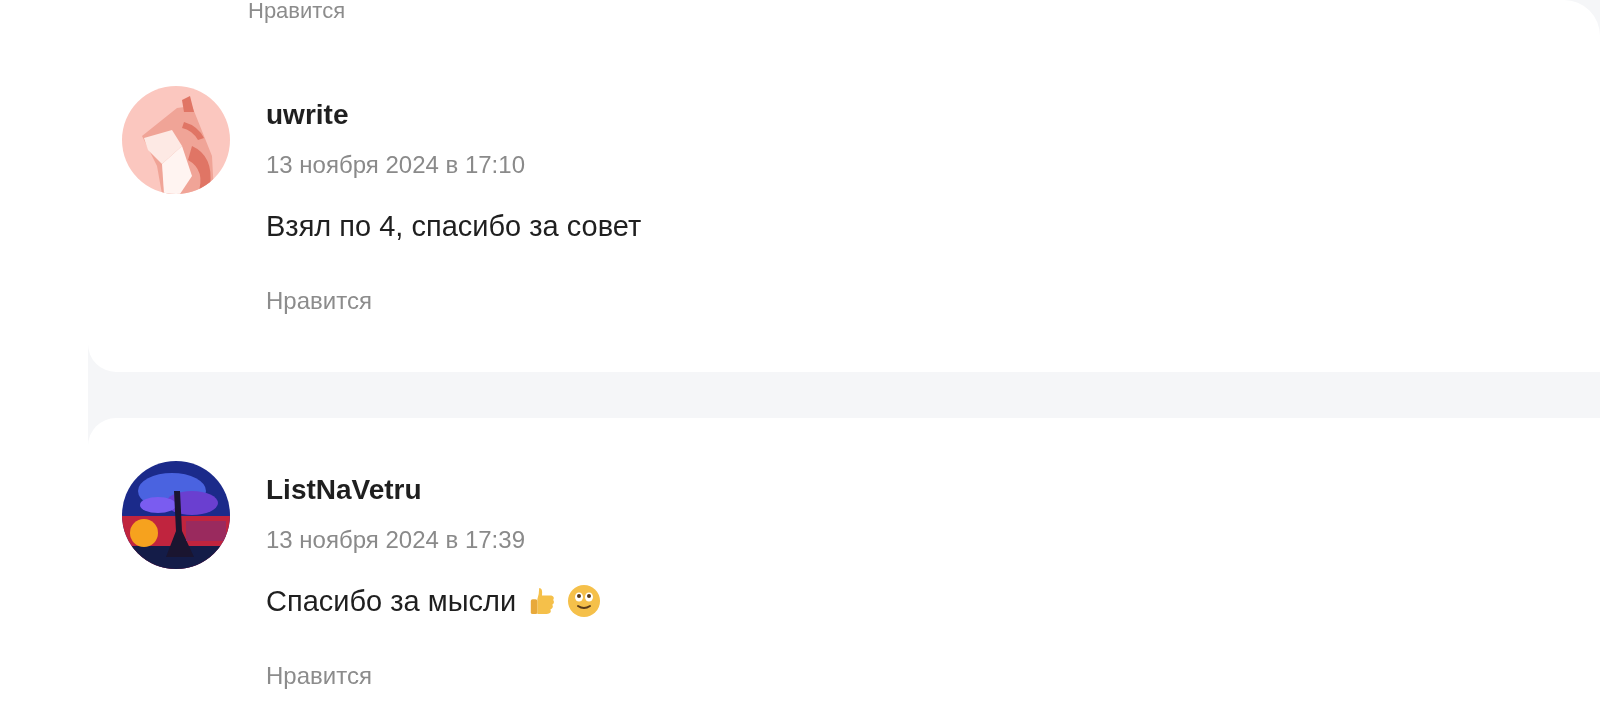 The image size is (1600, 715). What do you see at coordinates (433, 490) in the screenshot?
I see `author-name: ListNaVetru` at bounding box center [433, 490].